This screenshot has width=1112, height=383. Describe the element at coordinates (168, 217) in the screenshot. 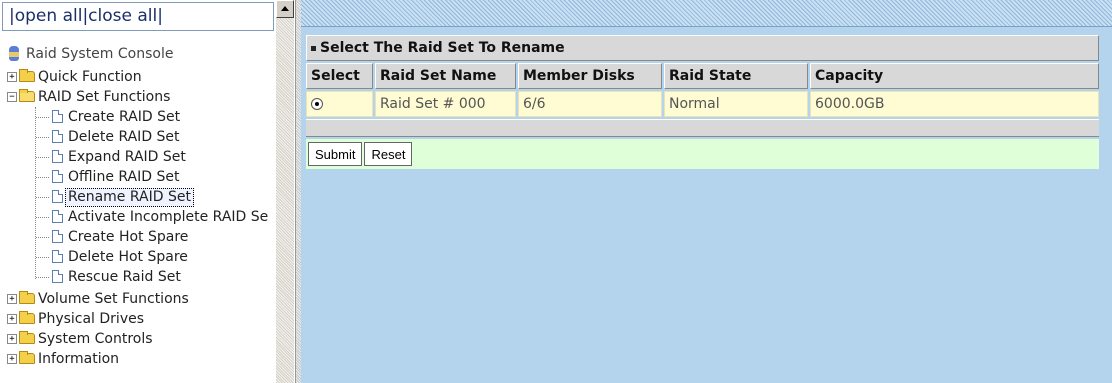

I see `tree-item-label: Activate Incomplete RAID Se` at that location.